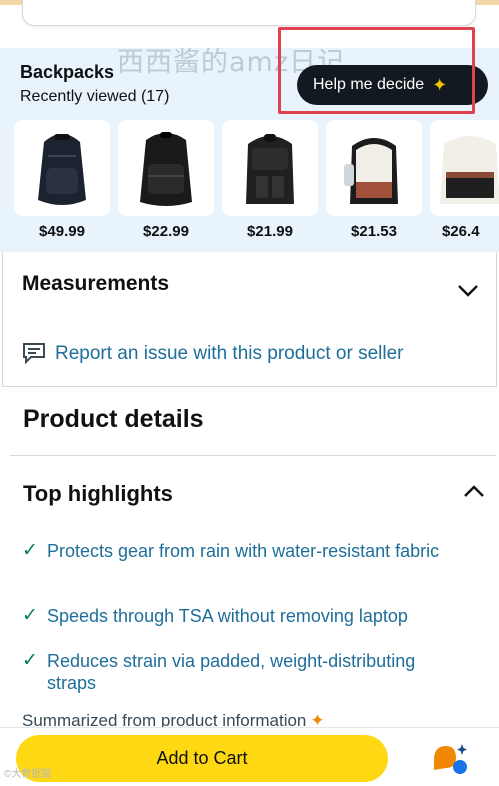 This screenshot has height=786, width=499. Describe the element at coordinates (369, 84) in the screenshot. I see `help-button-label: Help me decide` at that location.